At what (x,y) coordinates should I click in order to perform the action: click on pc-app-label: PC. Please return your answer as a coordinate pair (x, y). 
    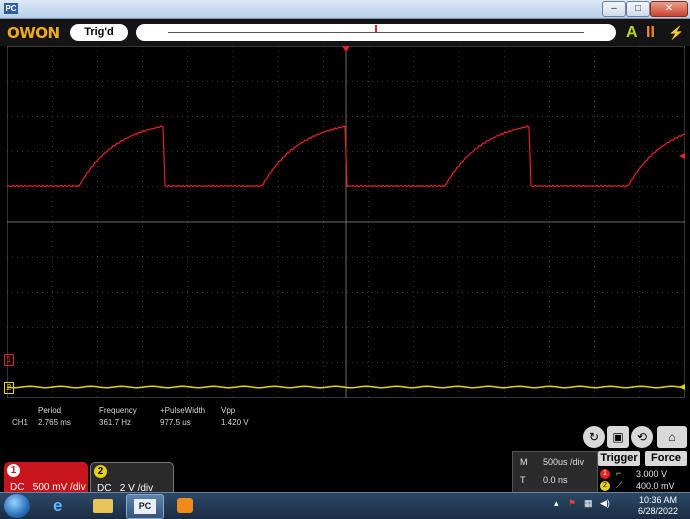
    Looking at the image, I should click on (145, 506).